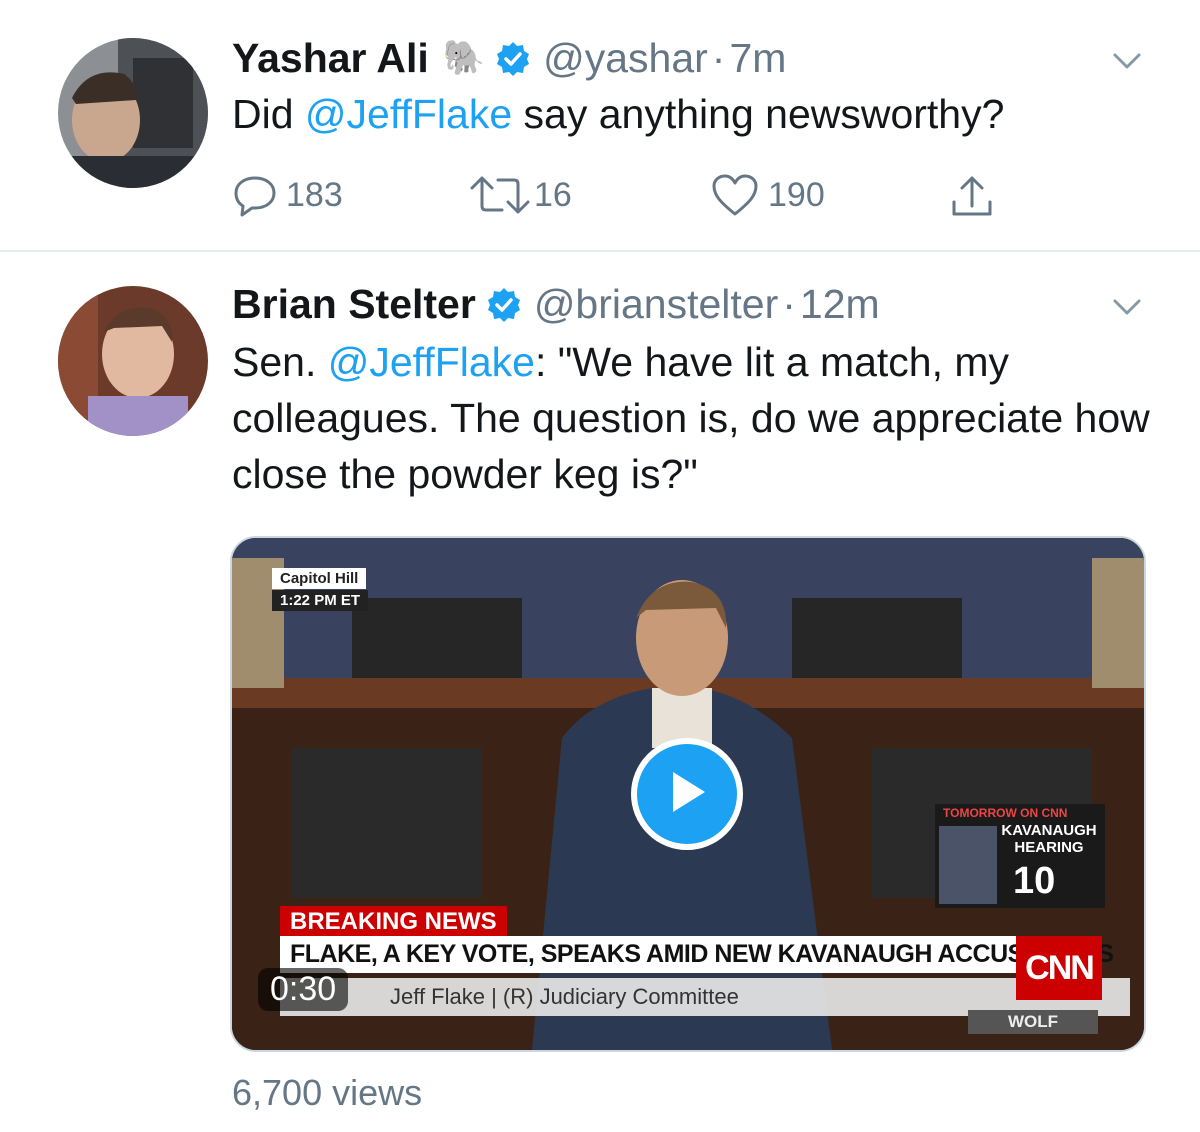  Describe the element at coordinates (1033, 1022) in the screenshot. I see `show-name: WOLF` at that location.